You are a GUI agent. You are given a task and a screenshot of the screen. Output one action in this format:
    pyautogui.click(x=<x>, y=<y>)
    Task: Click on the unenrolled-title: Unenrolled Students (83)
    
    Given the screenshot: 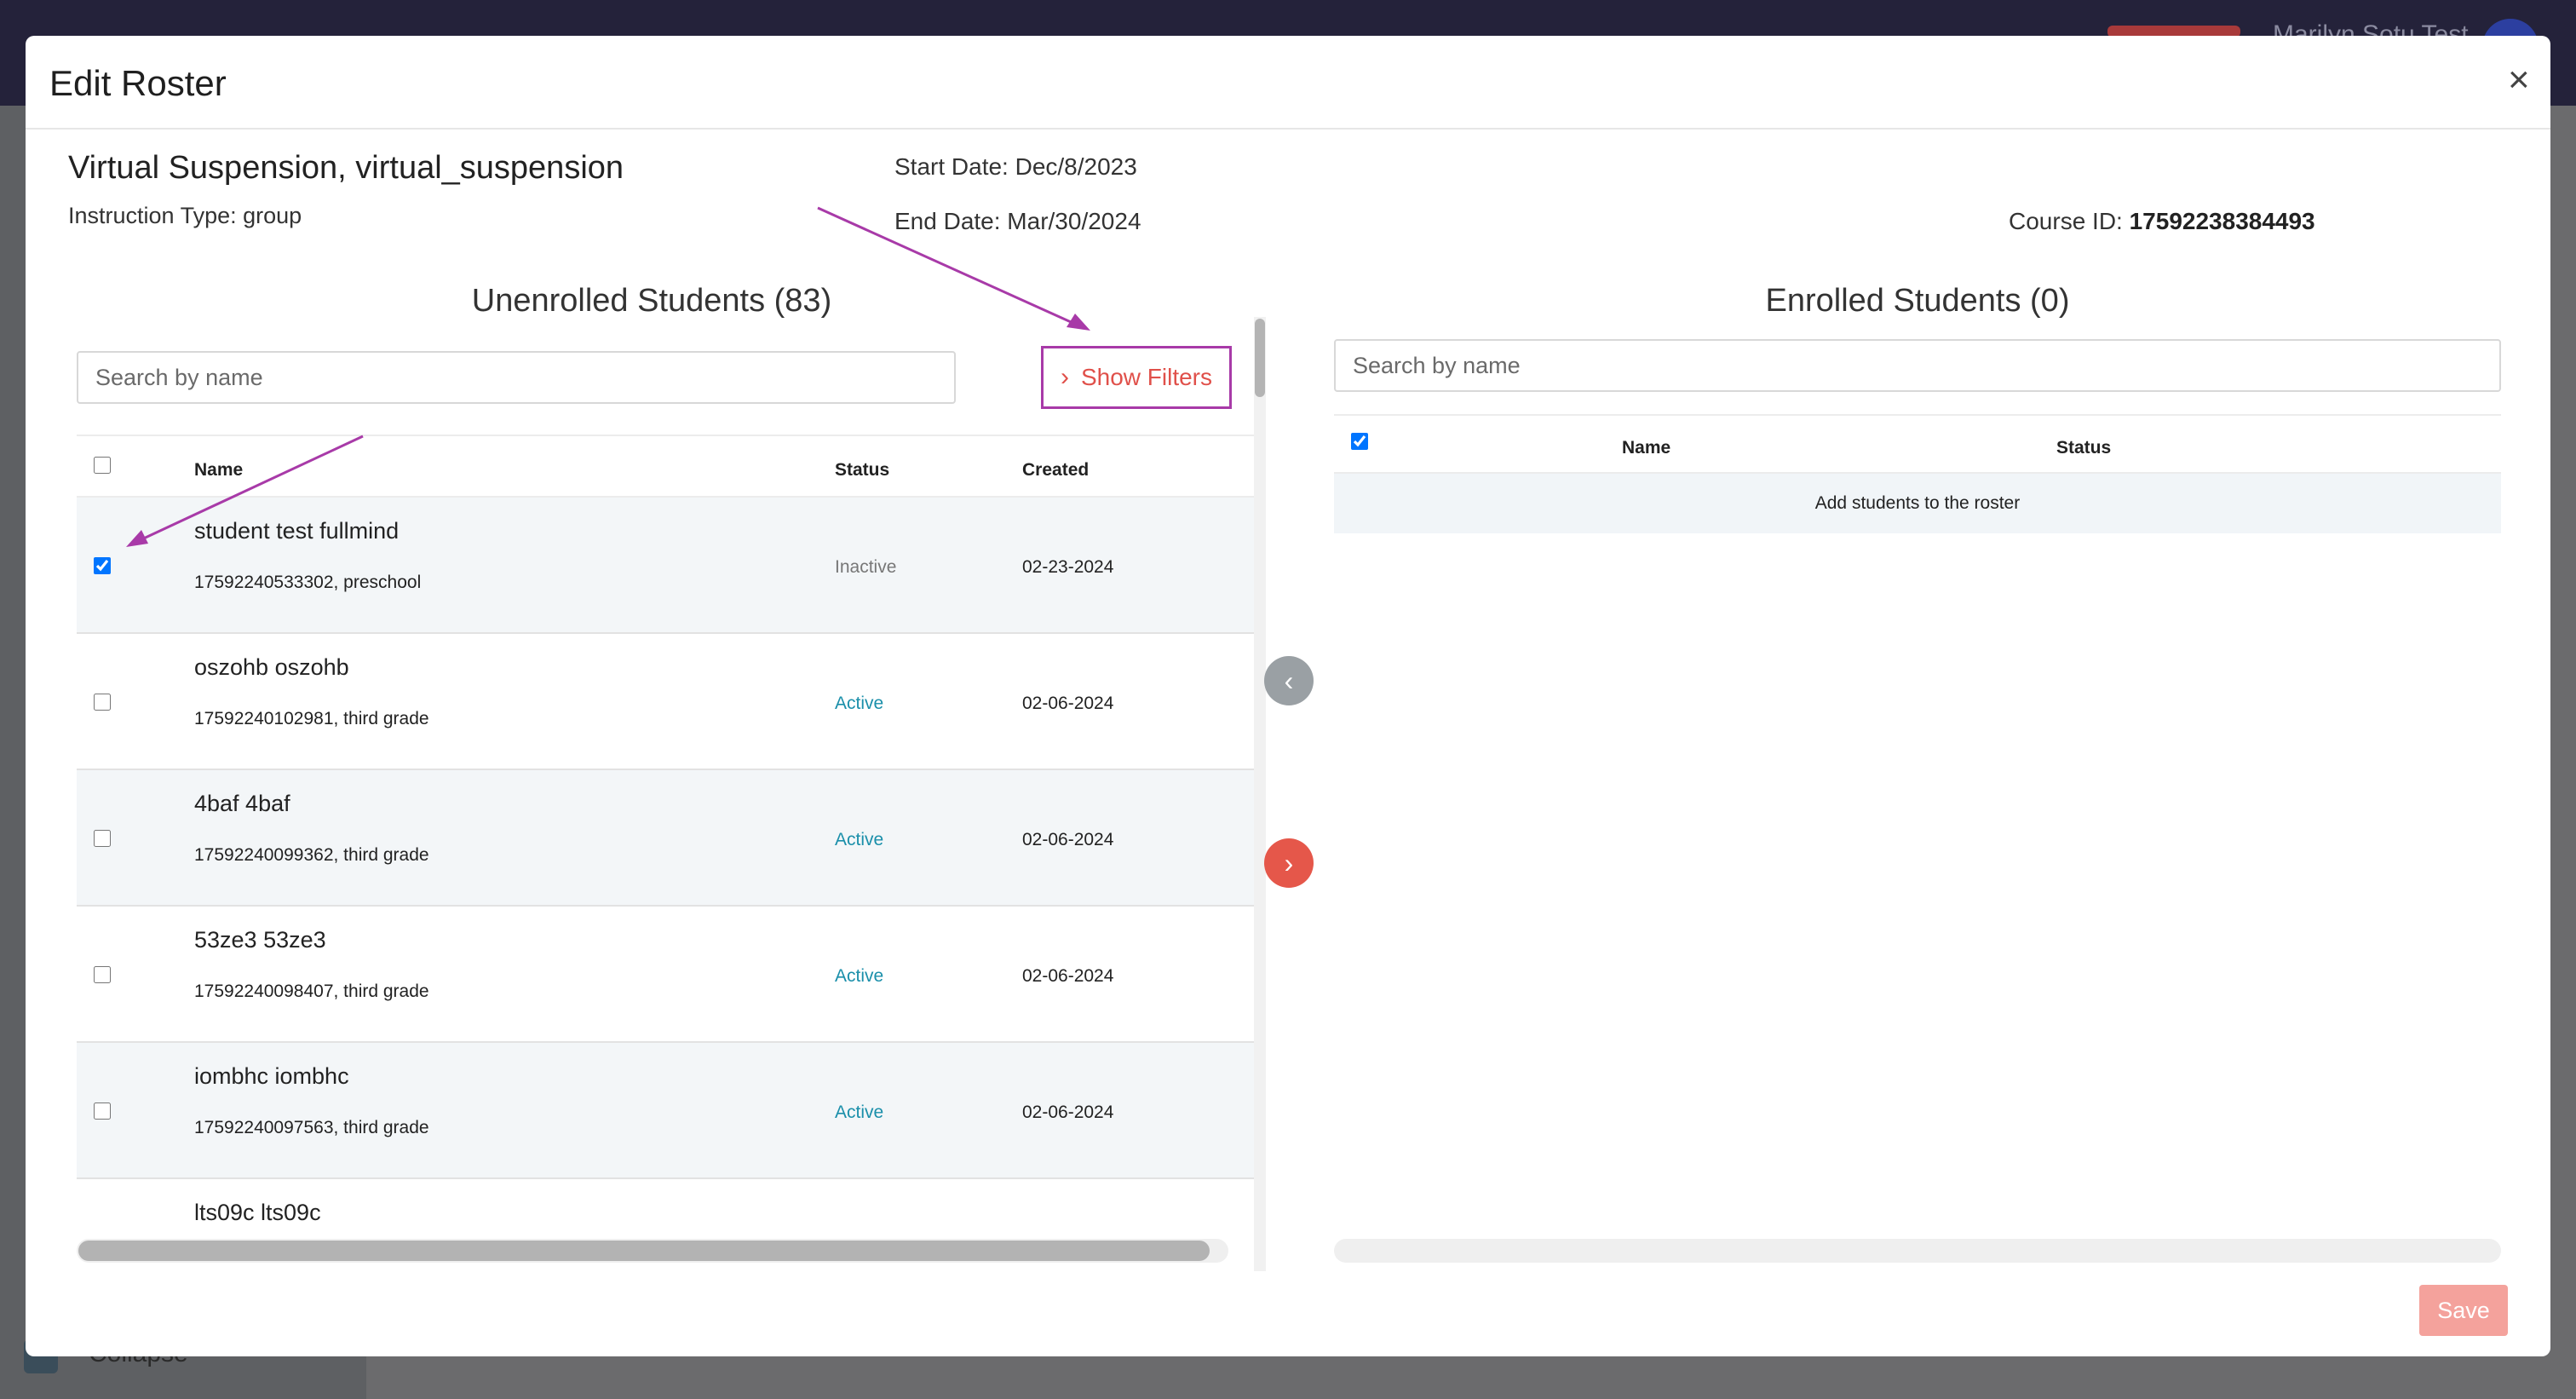 What is the action you would take?
    pyautogui.click(x=651, y=301)
    